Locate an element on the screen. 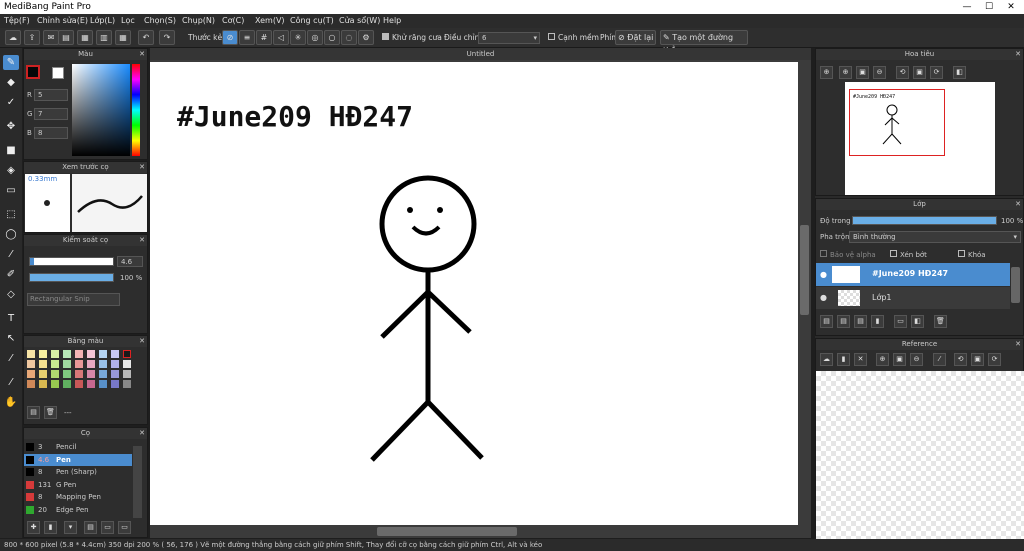 Image resolution: width=1024 pixels, height=551 pixels. undo-icon: ↶ is located at coordinates (146, 37).